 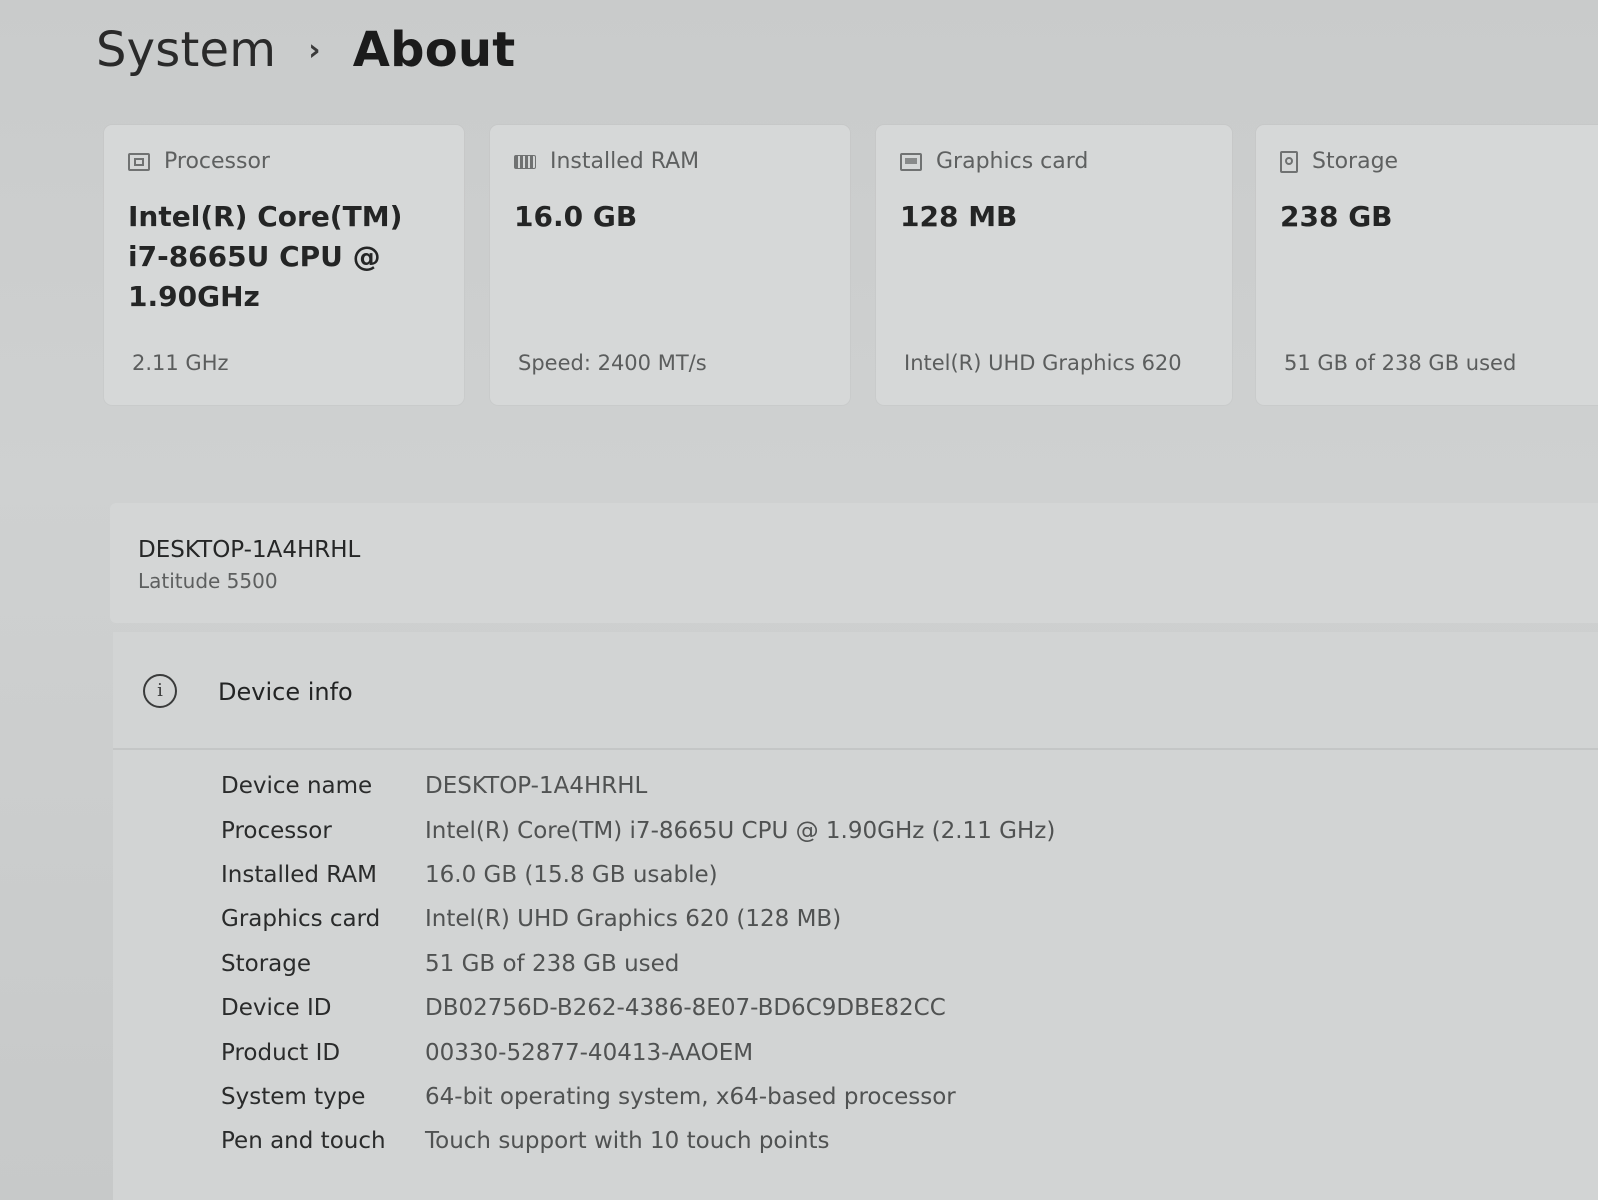 What do you see at coordinates (536, 786) in the screenshot?
I see `spec-value: DESKTOP-1A4HRHL` at bounding box center [536, 786].